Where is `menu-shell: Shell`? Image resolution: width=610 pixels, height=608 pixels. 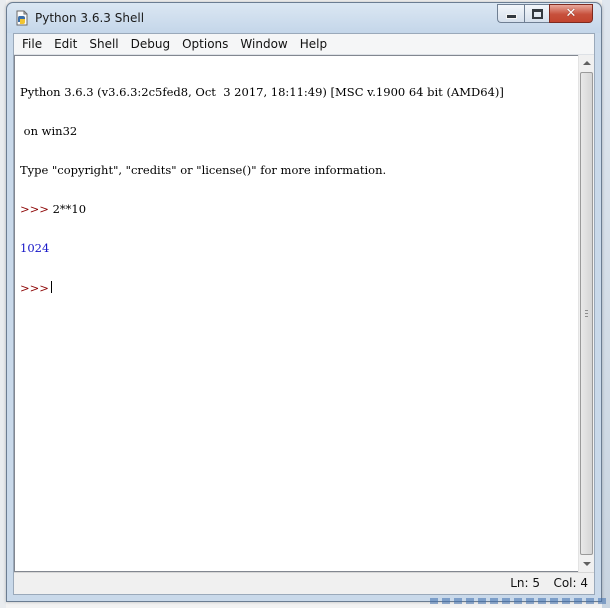
menu-shell: Shell is located at coordinates (103, 44).